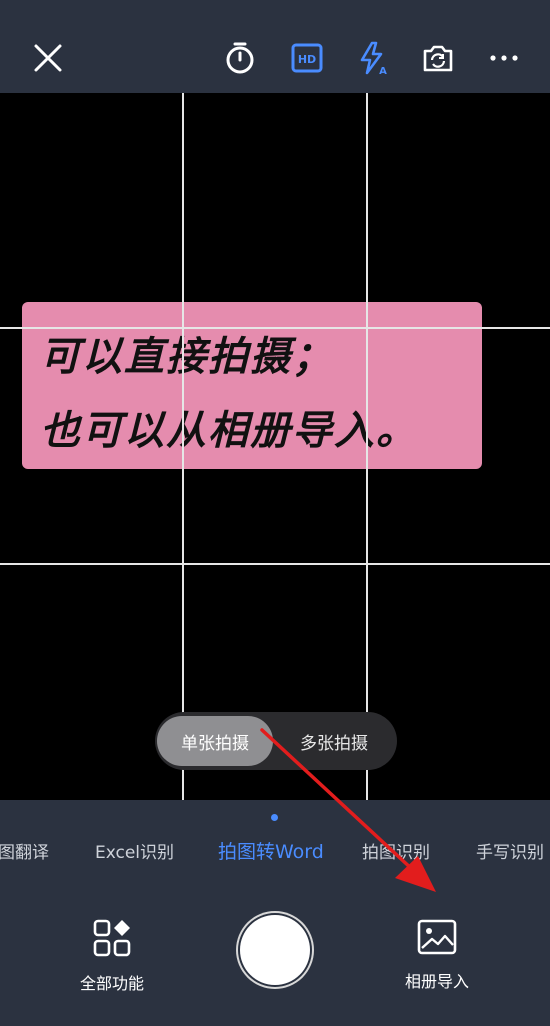 The height and width of the screenshot is (1026, 550). I want to click on multi-shot-button: 多张拍摄, so click(334, 741).